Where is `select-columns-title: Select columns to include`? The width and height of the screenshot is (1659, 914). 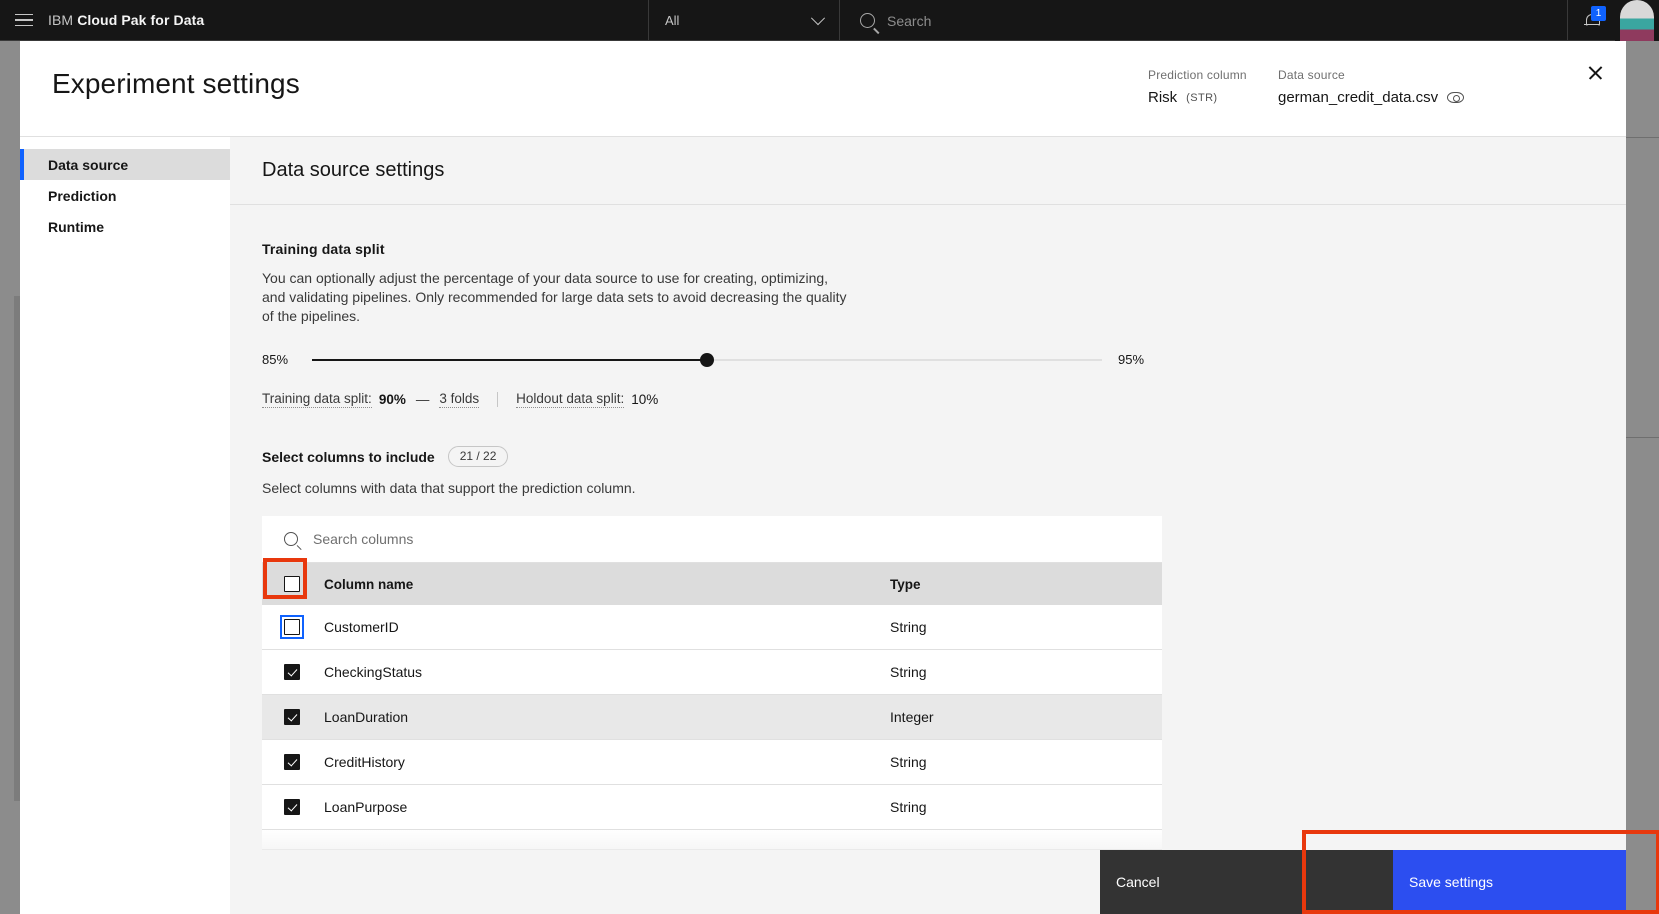
select-columns-title: Select columns to include is located at coordinates (348, 456).